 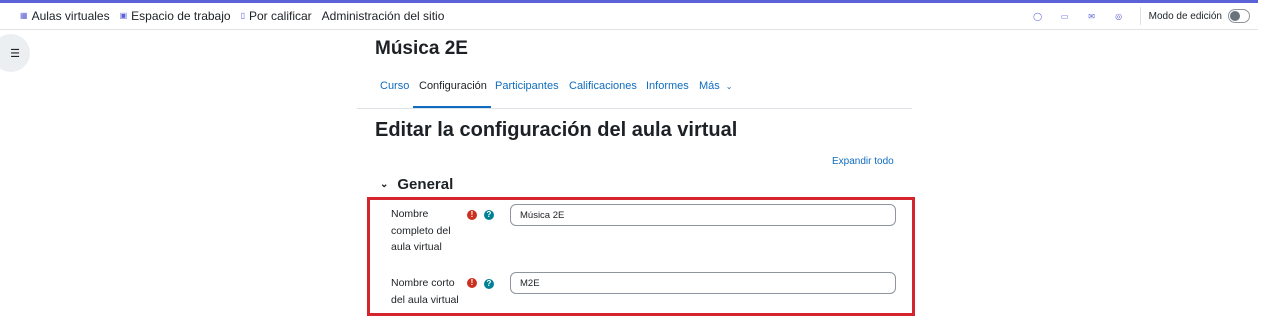 I want to click on nav-item-label: Administración del sitio, so click(x=383, y=16).